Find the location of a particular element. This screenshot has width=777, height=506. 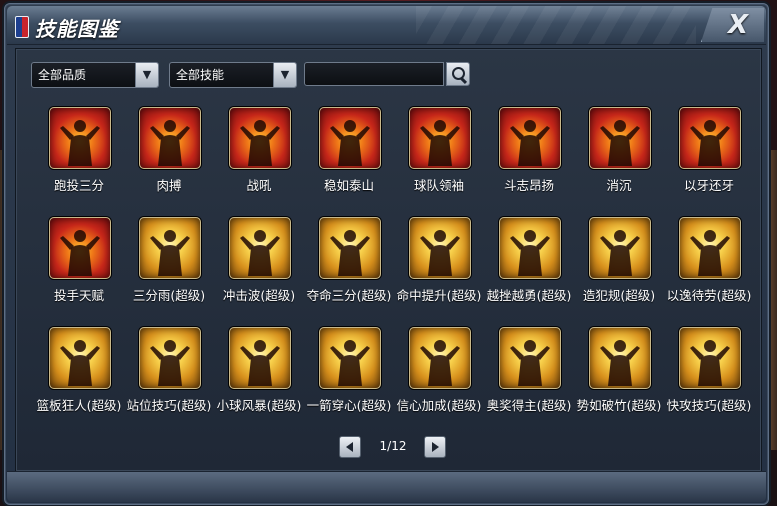

skill-card: 快攻技巧(超级) is located at coordinates (709, 379).